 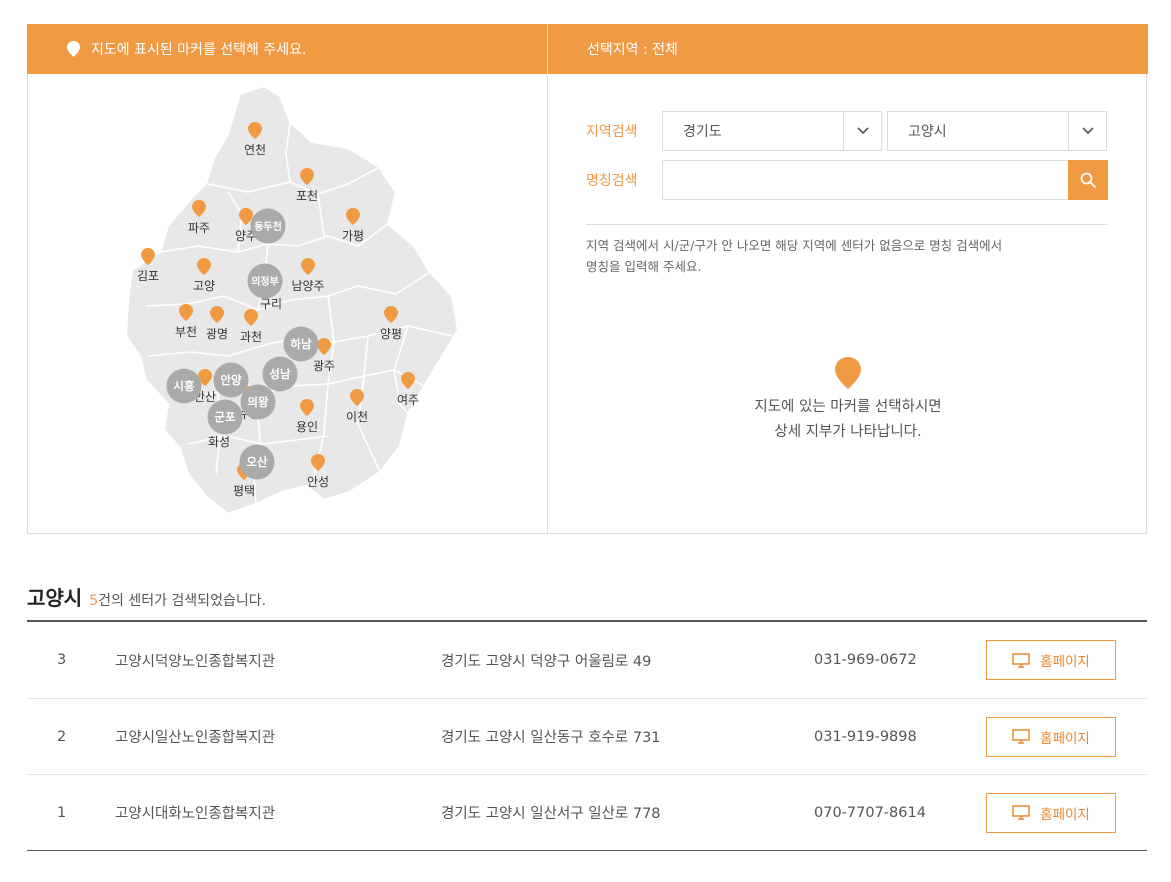 I want to click on map-circle-label: 오산, so click(x=257, y=462).